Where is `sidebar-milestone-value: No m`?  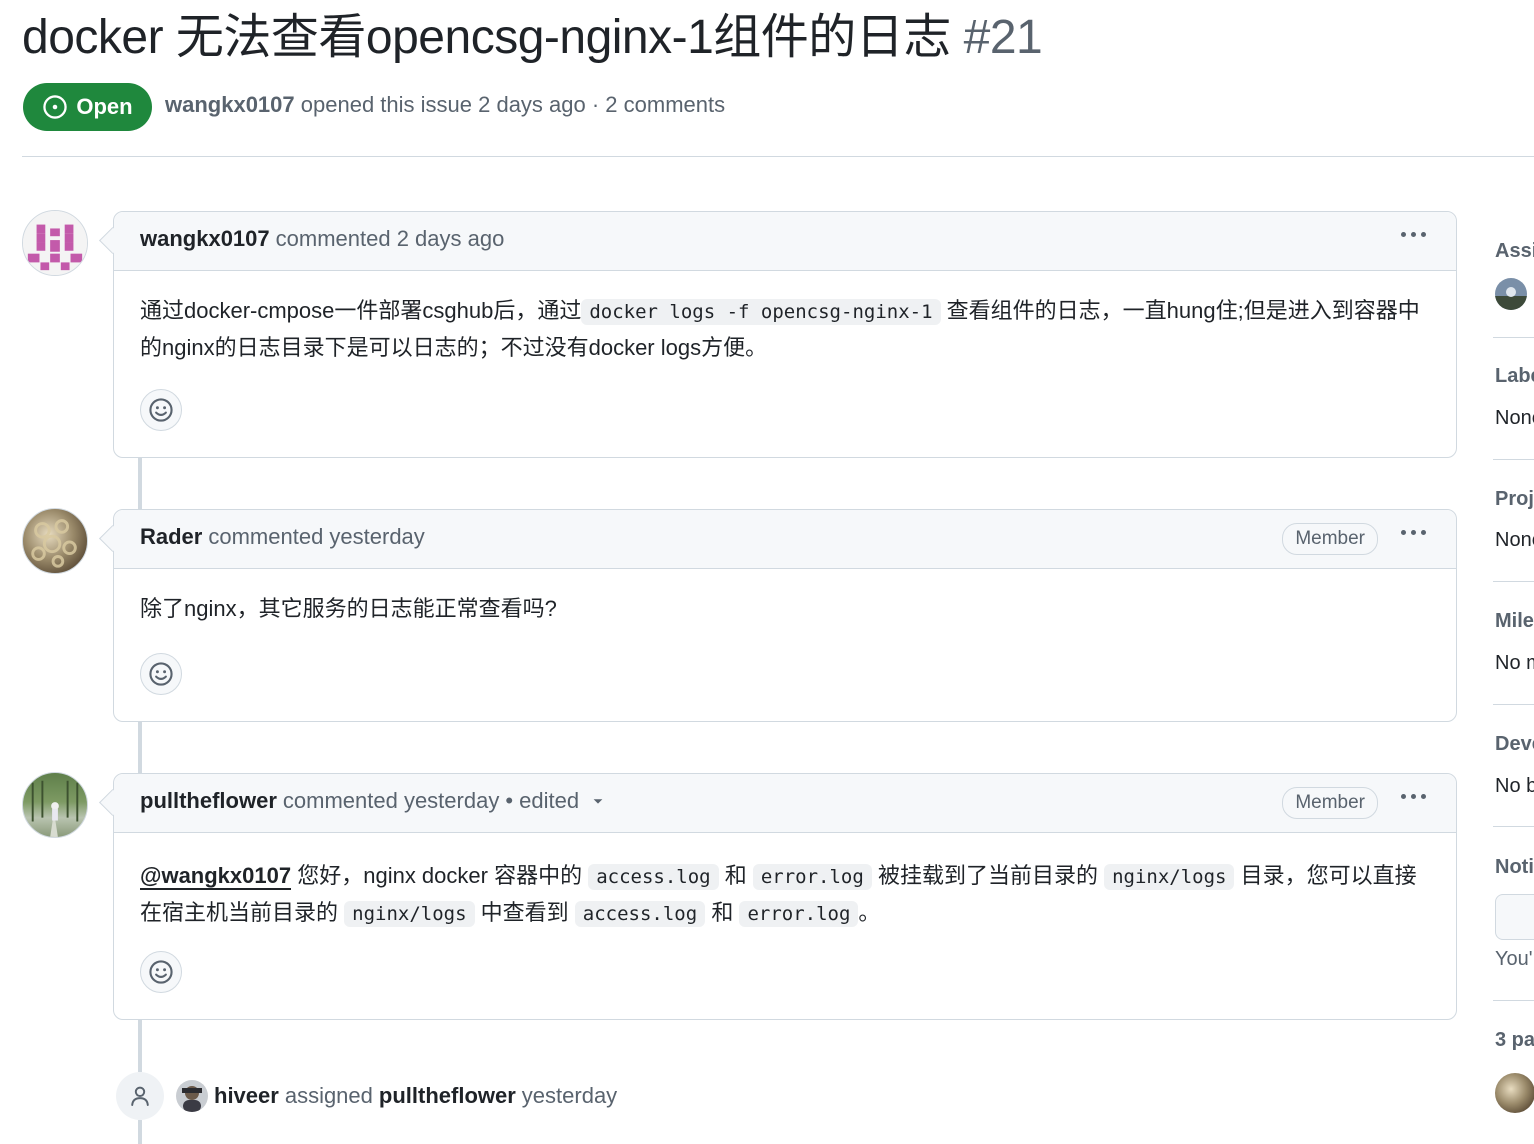 sidebar-milestone-value: No m is located at coordinates (1514, 663).